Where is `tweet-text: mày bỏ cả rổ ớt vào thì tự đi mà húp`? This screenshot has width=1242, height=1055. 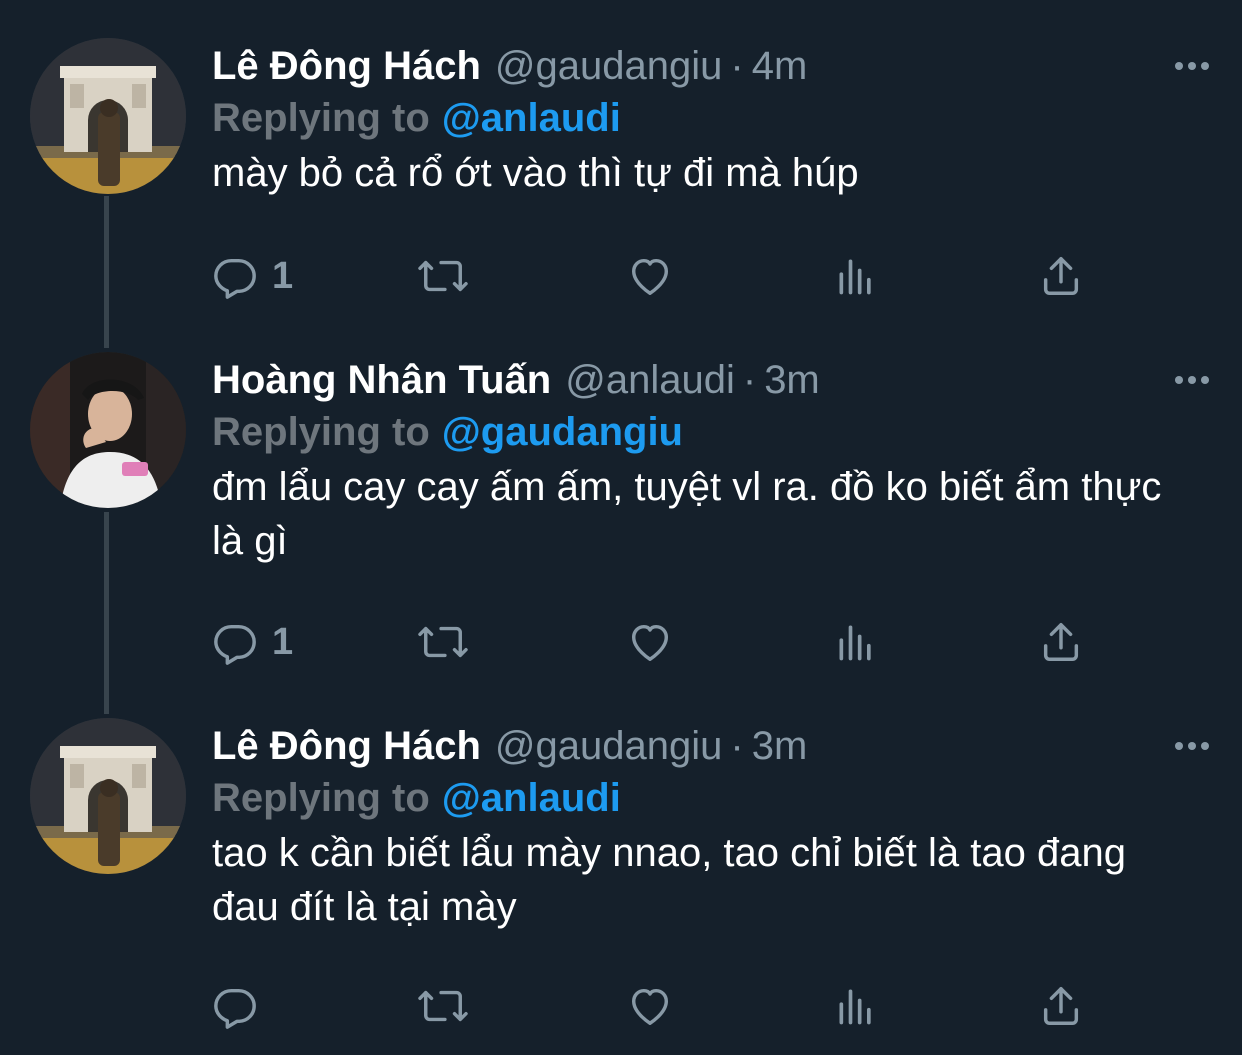 tweet-text: mày bỏ cả rổ ớt vào thì tự đi mà húp is located at coordinates (535, 173).